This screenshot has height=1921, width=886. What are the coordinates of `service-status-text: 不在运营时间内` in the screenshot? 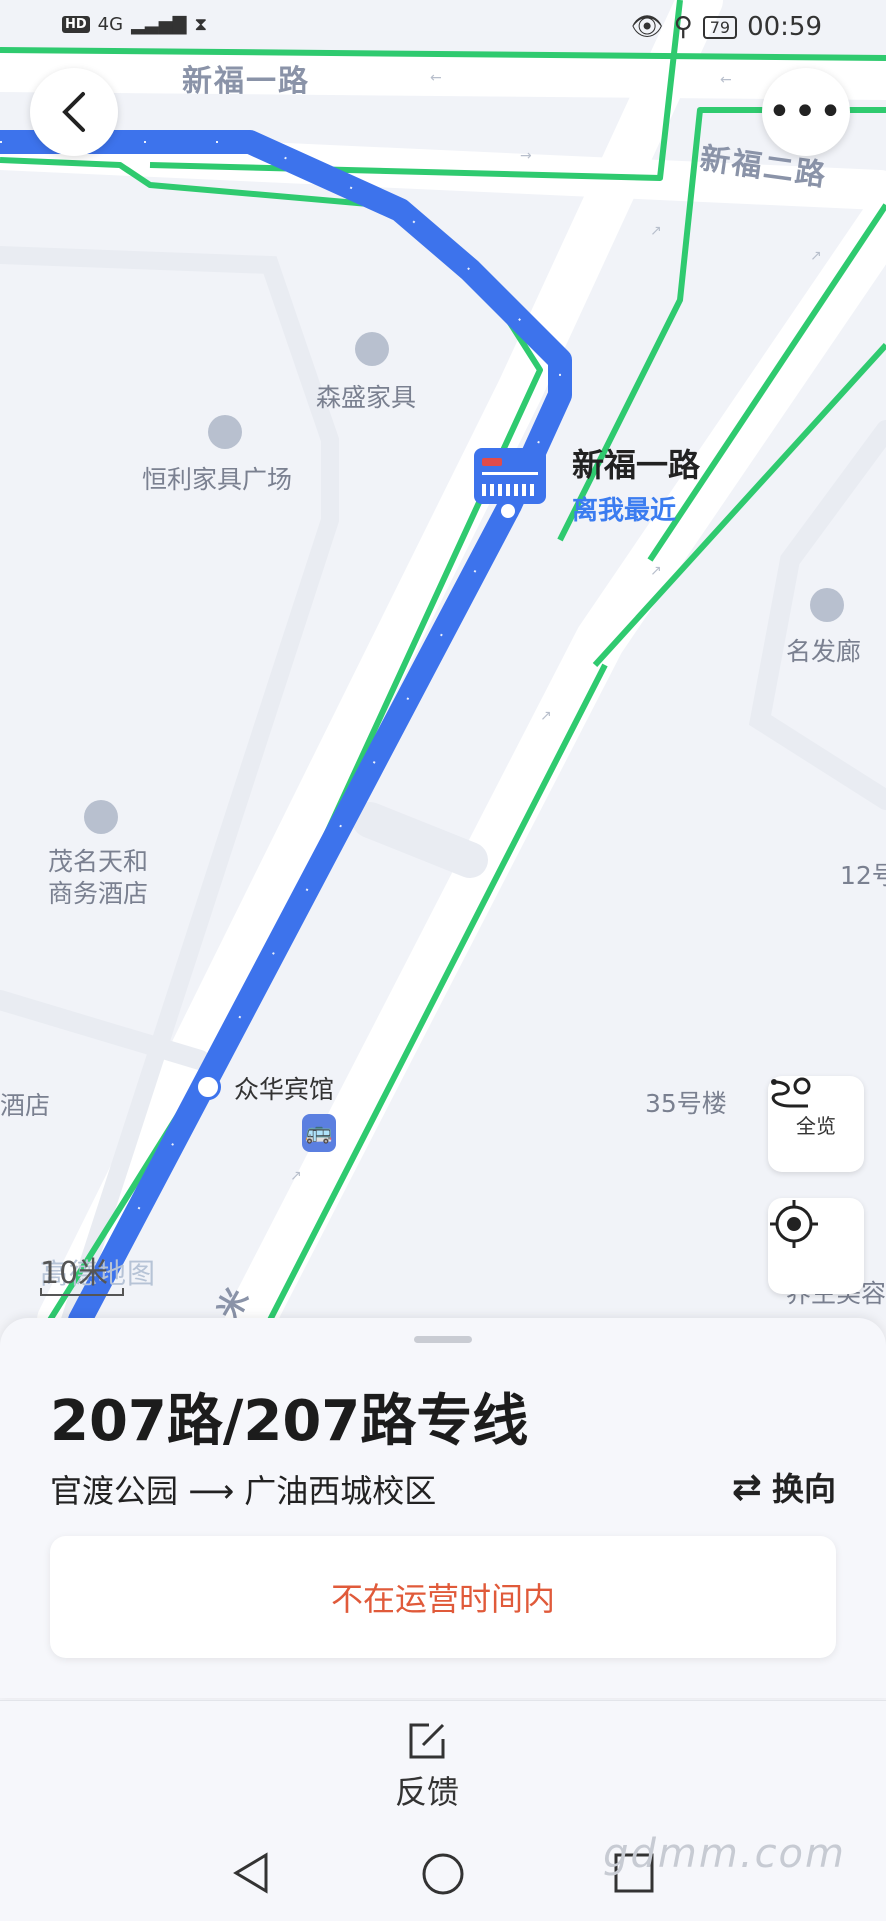 It's located at (442, 1599).